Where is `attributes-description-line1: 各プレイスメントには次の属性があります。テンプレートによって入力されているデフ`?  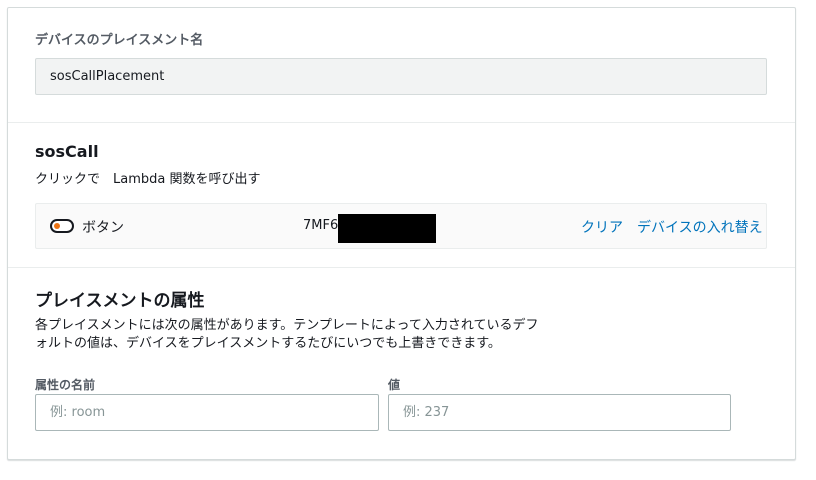 attributes-description-line1: 各プレイスメントには次の属性があります。テンプレートによって入力されているデフ is located at coordinates (287, 325).